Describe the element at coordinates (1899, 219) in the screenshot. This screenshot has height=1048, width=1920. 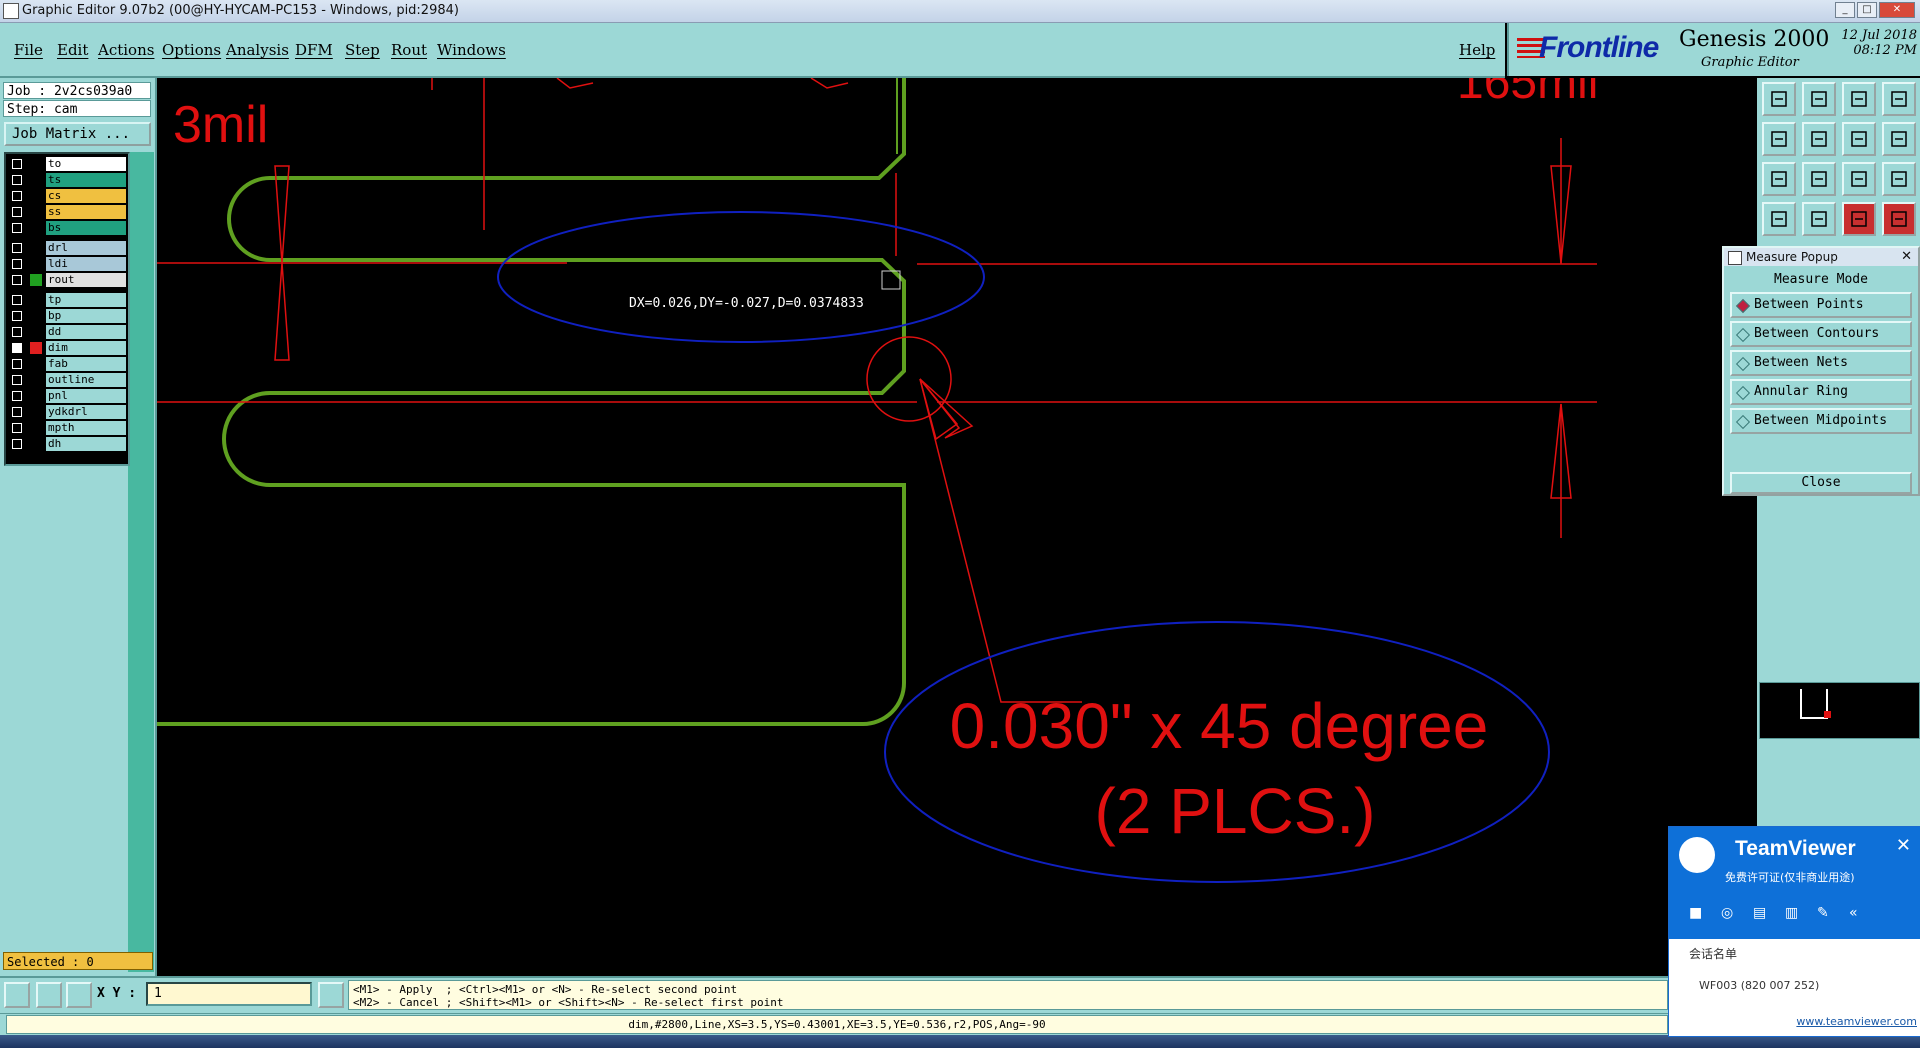
I see `graph-icon` at that location.